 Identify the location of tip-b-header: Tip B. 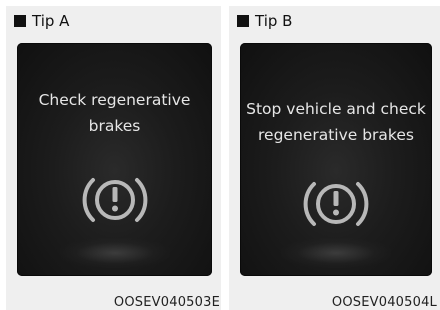
(264, 21).